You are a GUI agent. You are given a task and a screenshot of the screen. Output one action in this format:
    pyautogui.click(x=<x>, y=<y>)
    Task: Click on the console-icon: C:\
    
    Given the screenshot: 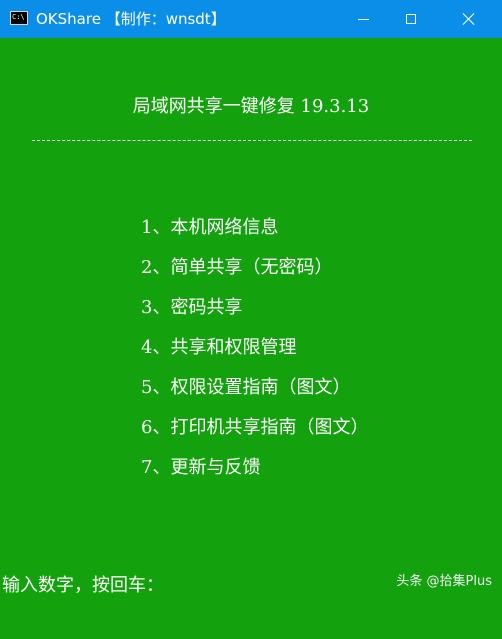 What is the action you would take?
    pyautogui.click(x=19, y=18)
    